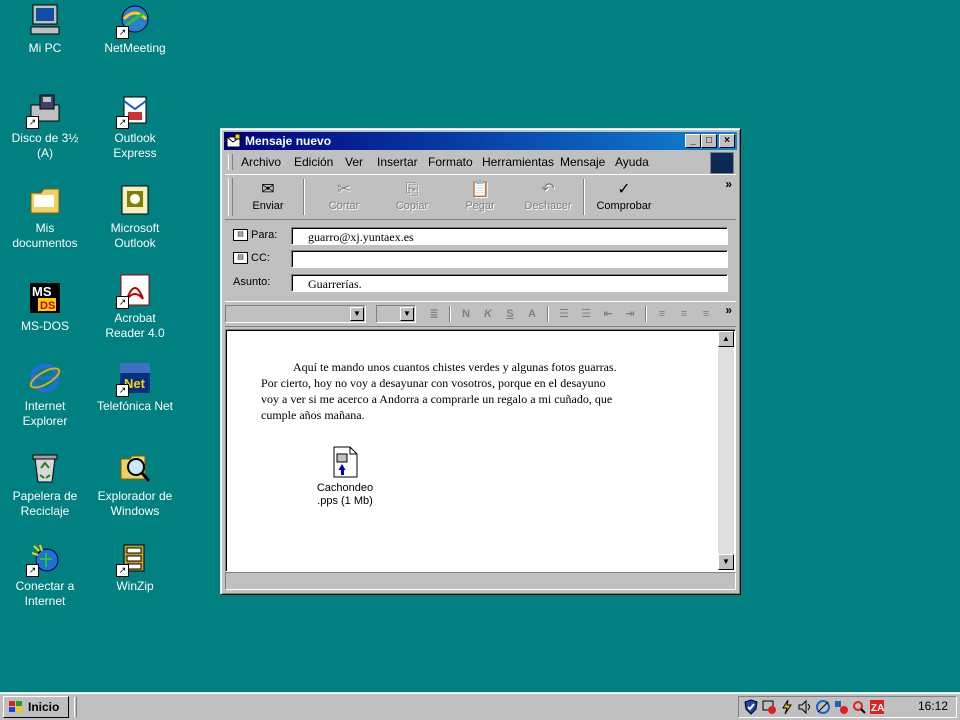  What do you see at coordinates (135, 127) in the screenshot?
I see `desktop-icon-outlook-express: ↗ Outlook Express` at bounding box center [135, 127].